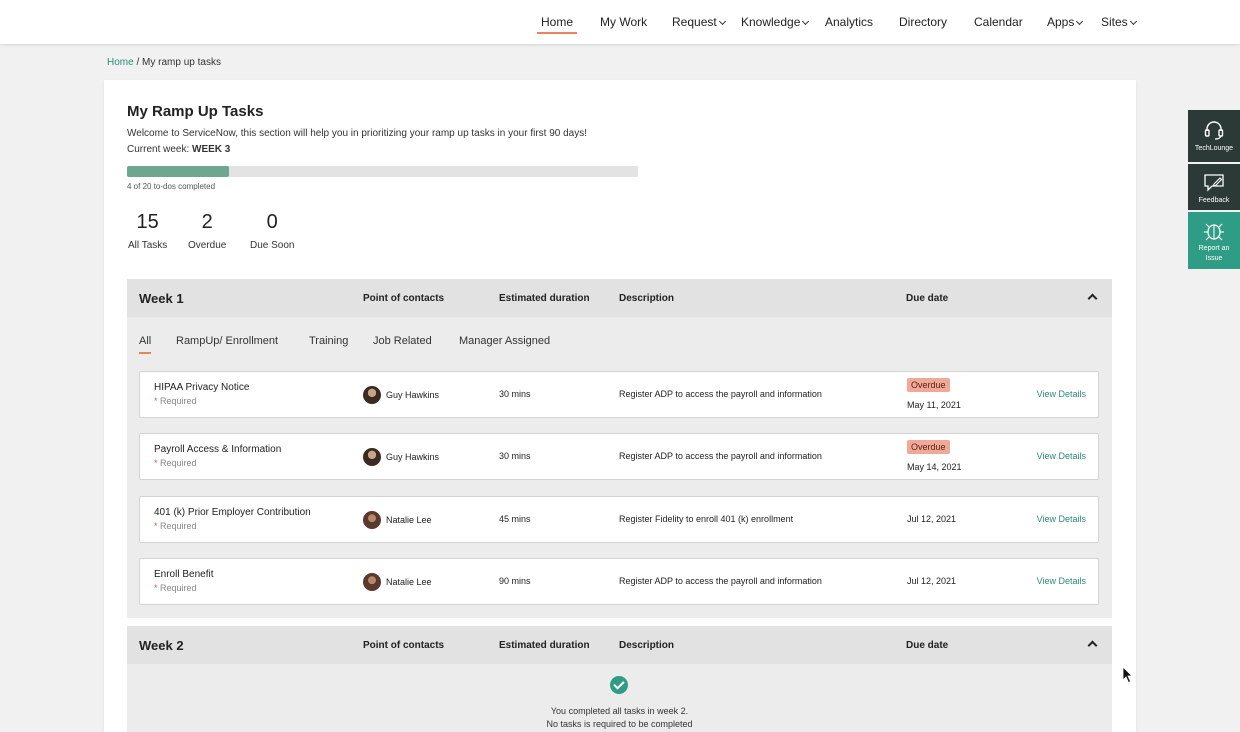 This screenshot has height=732, width=1240. Describe the element at coordinates (515, 519) in the screenshot. I see `task-duration: 45 mins` at that location.